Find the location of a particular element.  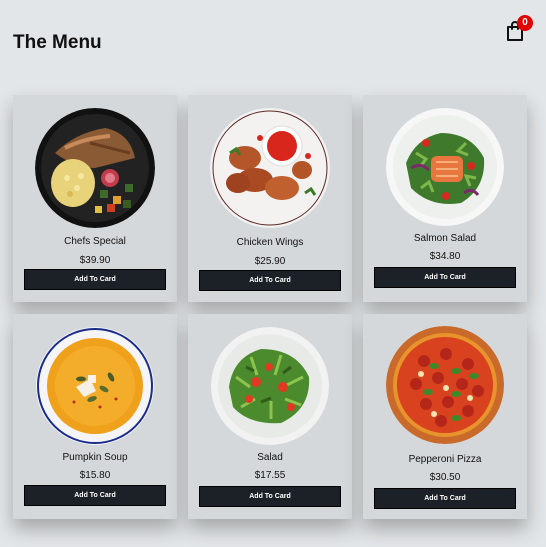

menu-card-chicken-wings: Chicken Wings $25.90 Add To Card is located at coordinates (270, 198).